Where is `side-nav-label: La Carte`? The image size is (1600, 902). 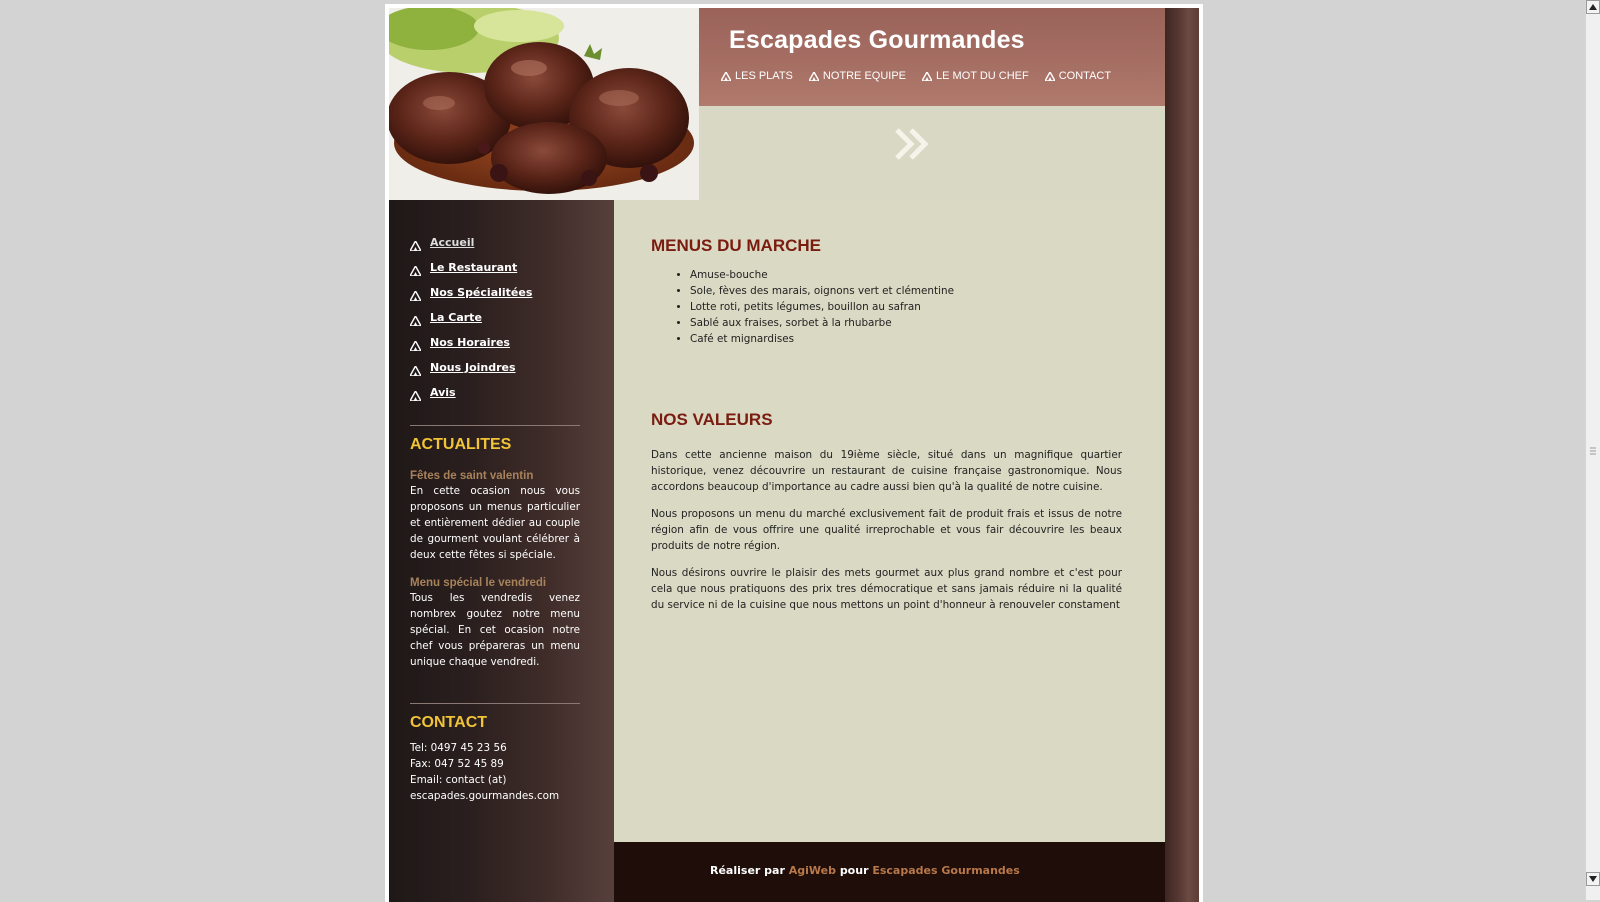
side-nav-label: La Carte is located at coordinates (456, 317).